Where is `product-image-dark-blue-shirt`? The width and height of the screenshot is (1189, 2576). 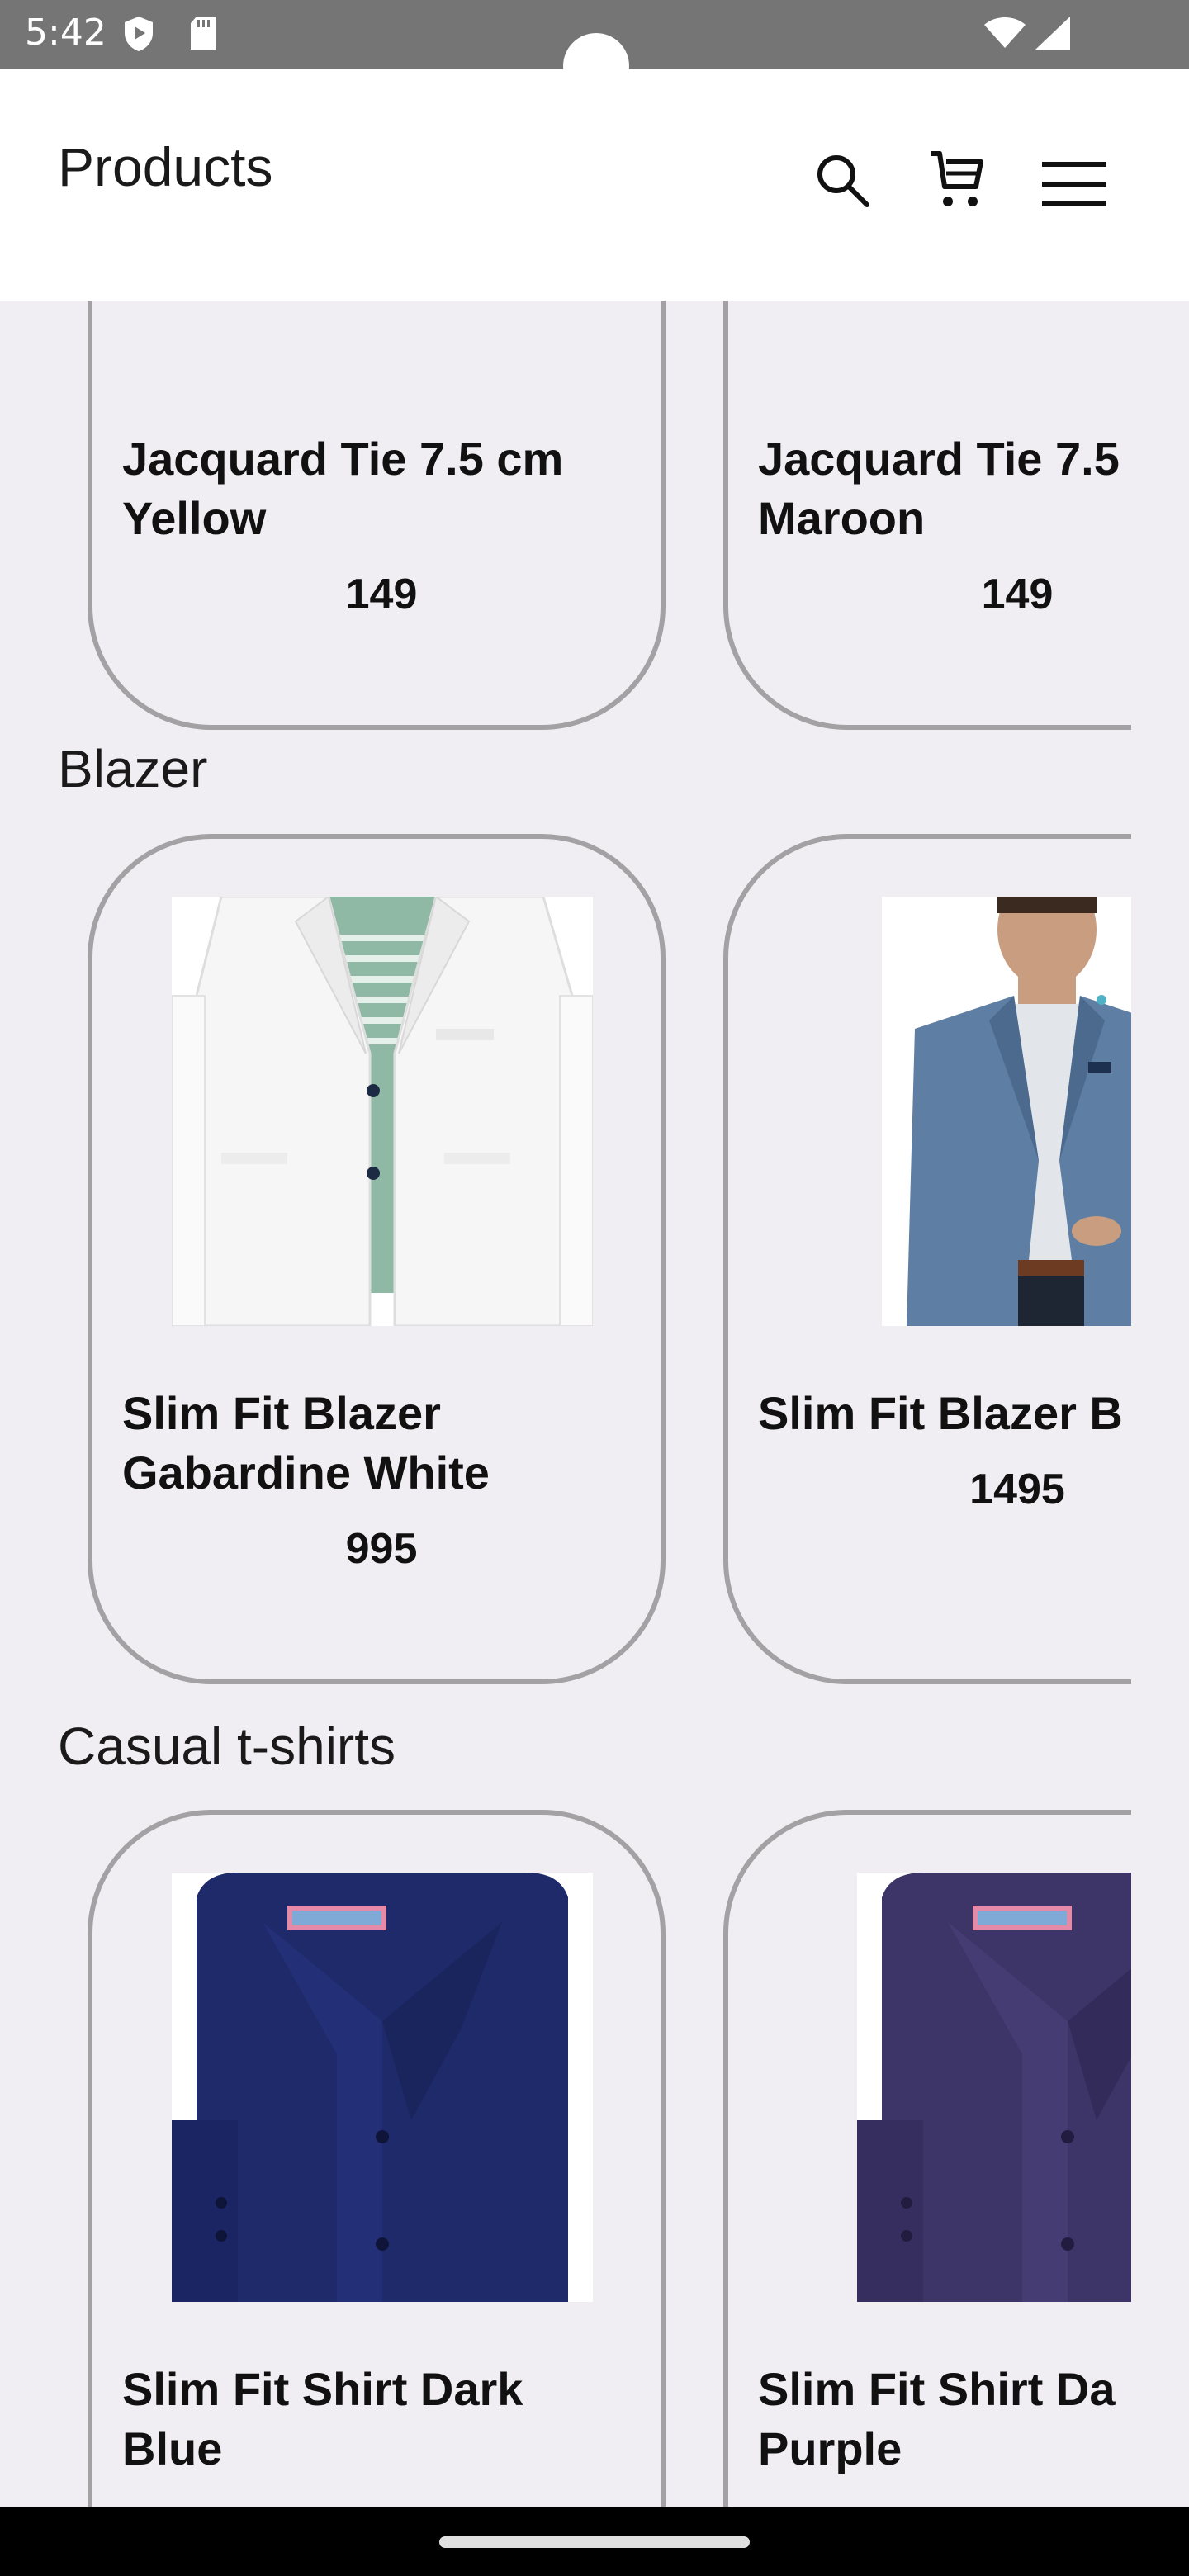 product-image-dark-blue-shirt is located at coordinates (382, 2087).